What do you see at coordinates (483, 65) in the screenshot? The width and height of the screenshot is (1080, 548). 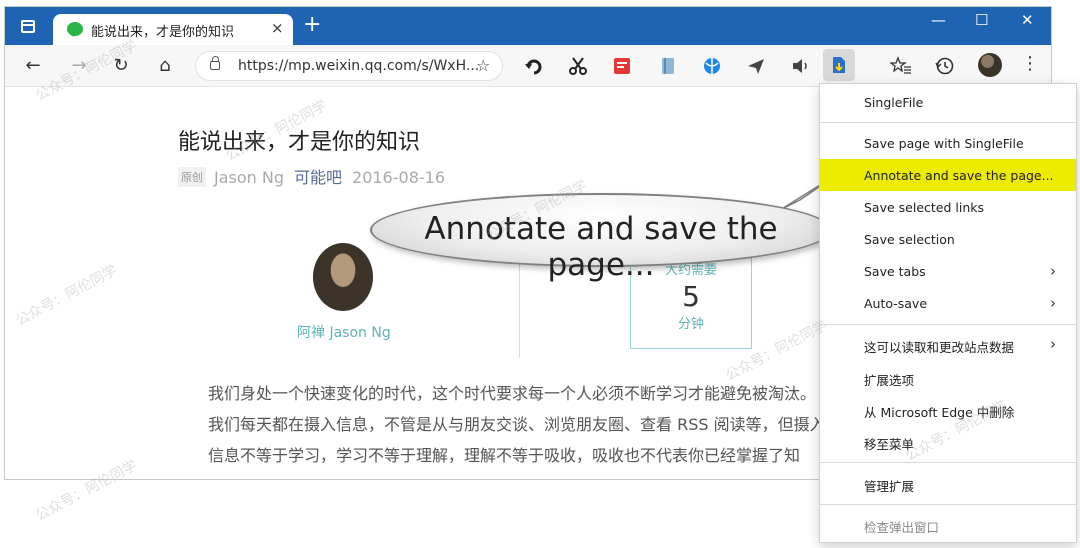 I see `add-favorite-icon: ☆` at bounding box center [483, 65].